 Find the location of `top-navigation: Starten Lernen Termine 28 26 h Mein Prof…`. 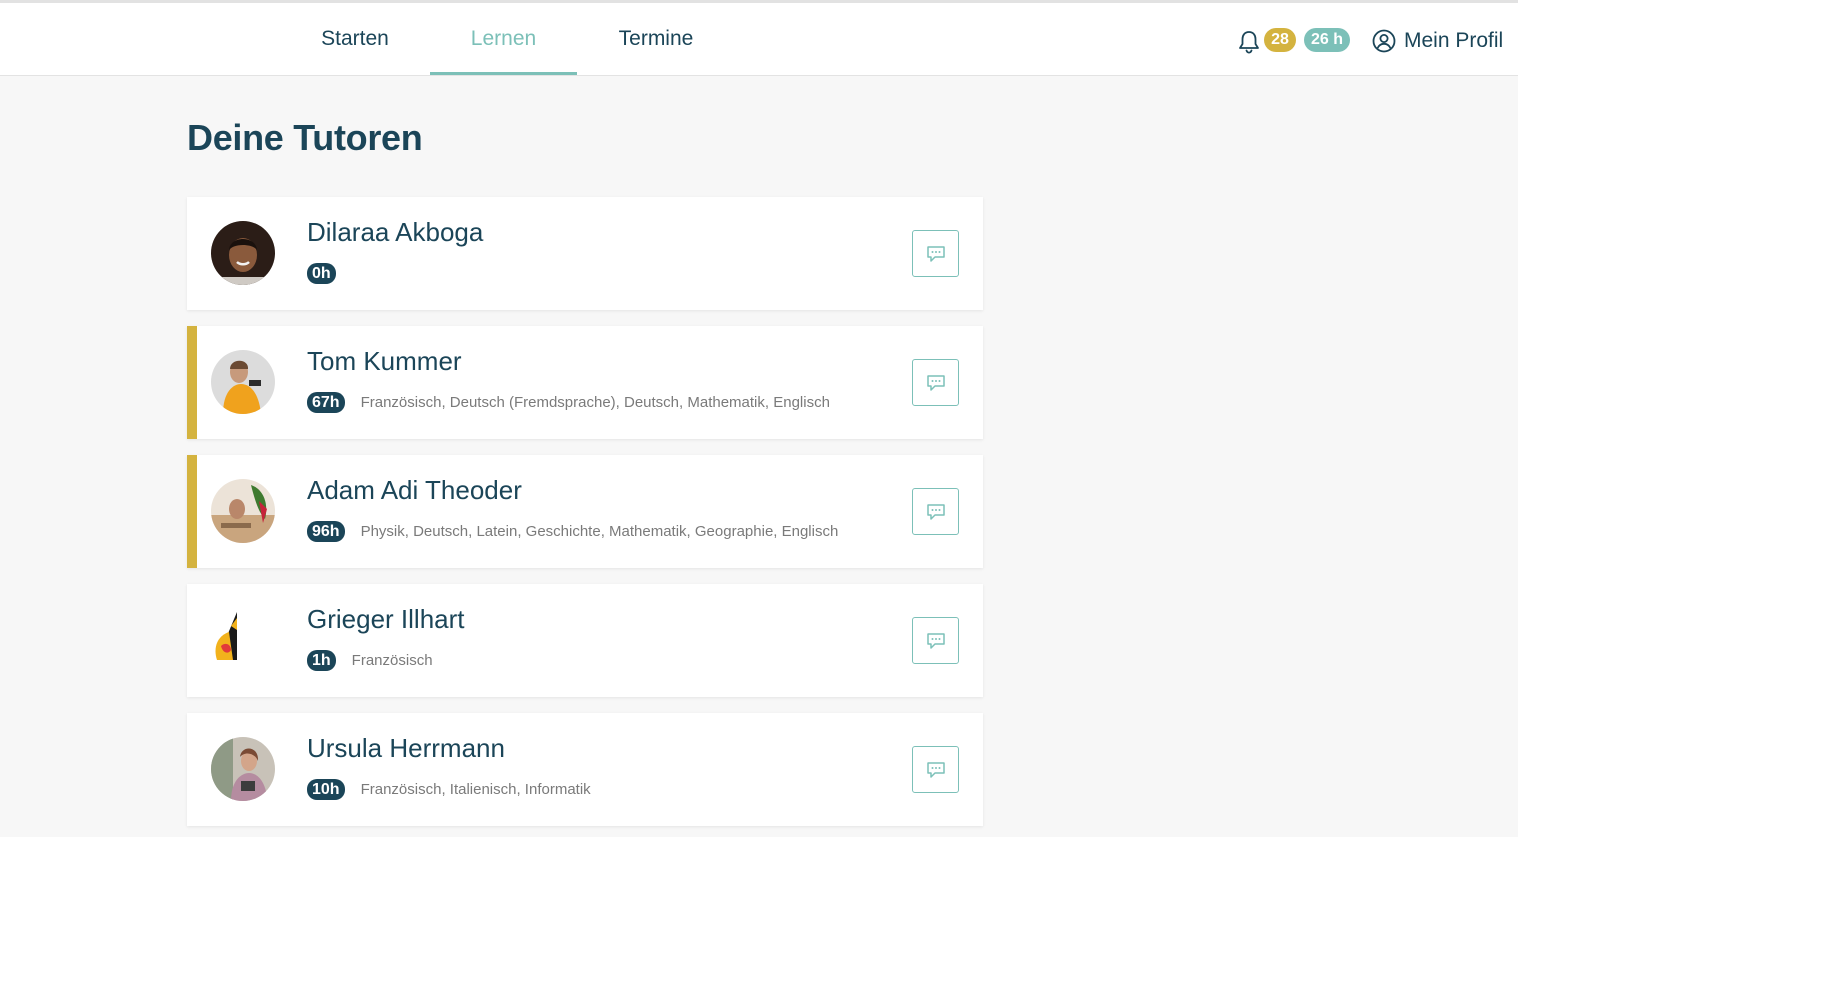

top-navigation: Starten Lernen Termine 28 26 h Mein Prof… is located at coordinates (759, 39).